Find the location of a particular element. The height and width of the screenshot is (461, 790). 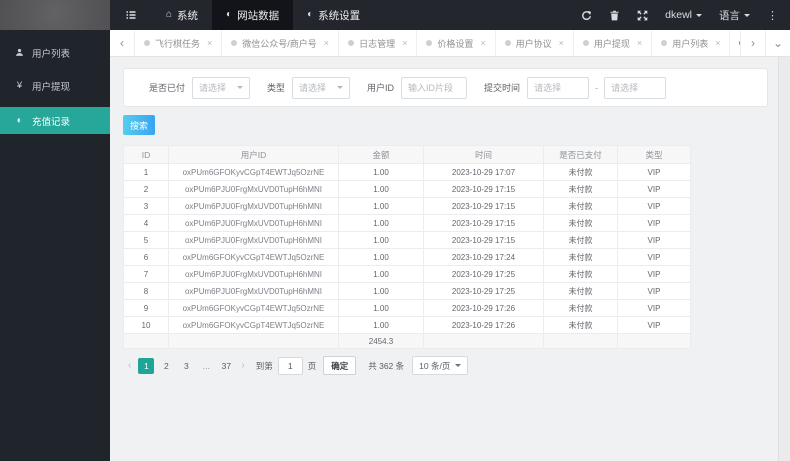

total-row: 2454.3 is located at coordinates (407, 341).